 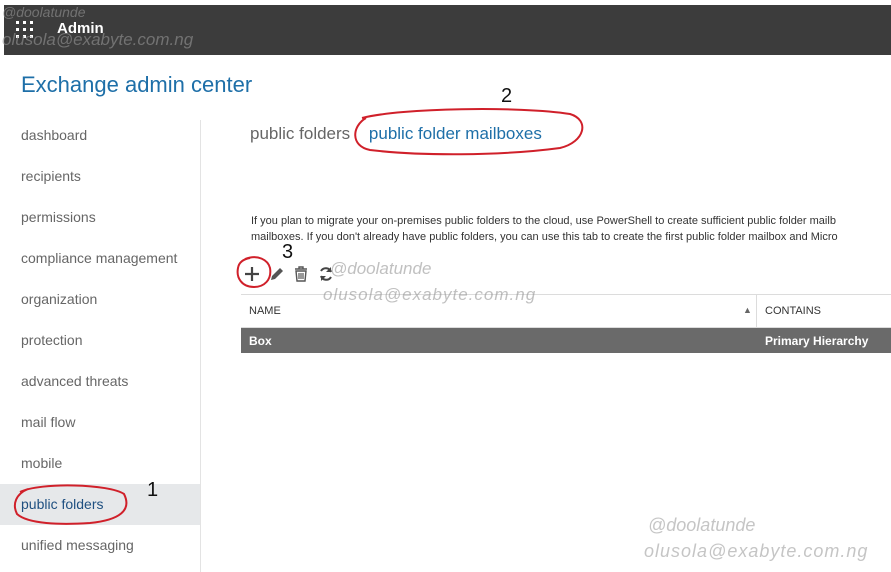 What do you see at coordinates (265, 311) in the screenshot?
I see `column-header-name: NAME` at bounding box center [265, 311].